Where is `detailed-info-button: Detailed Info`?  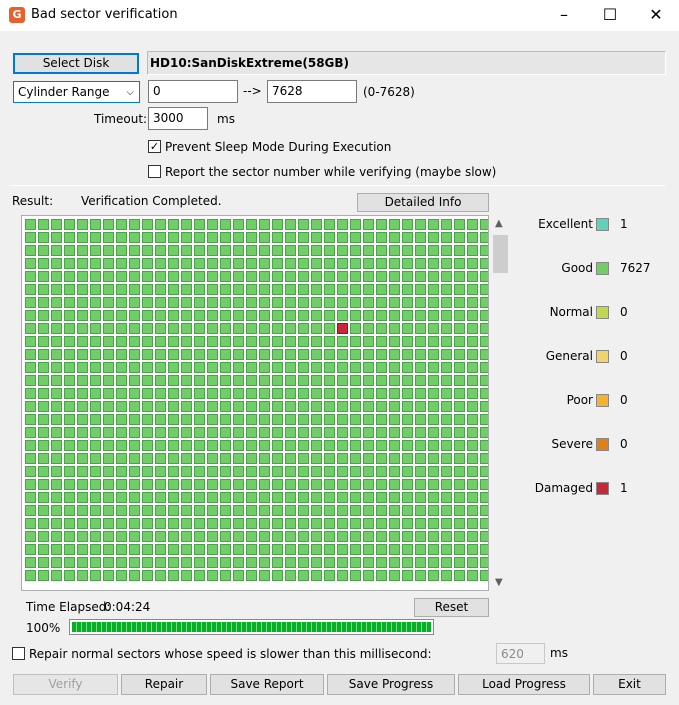
detailed-info-button: Detailed Info is located at coordinates (423, 202).